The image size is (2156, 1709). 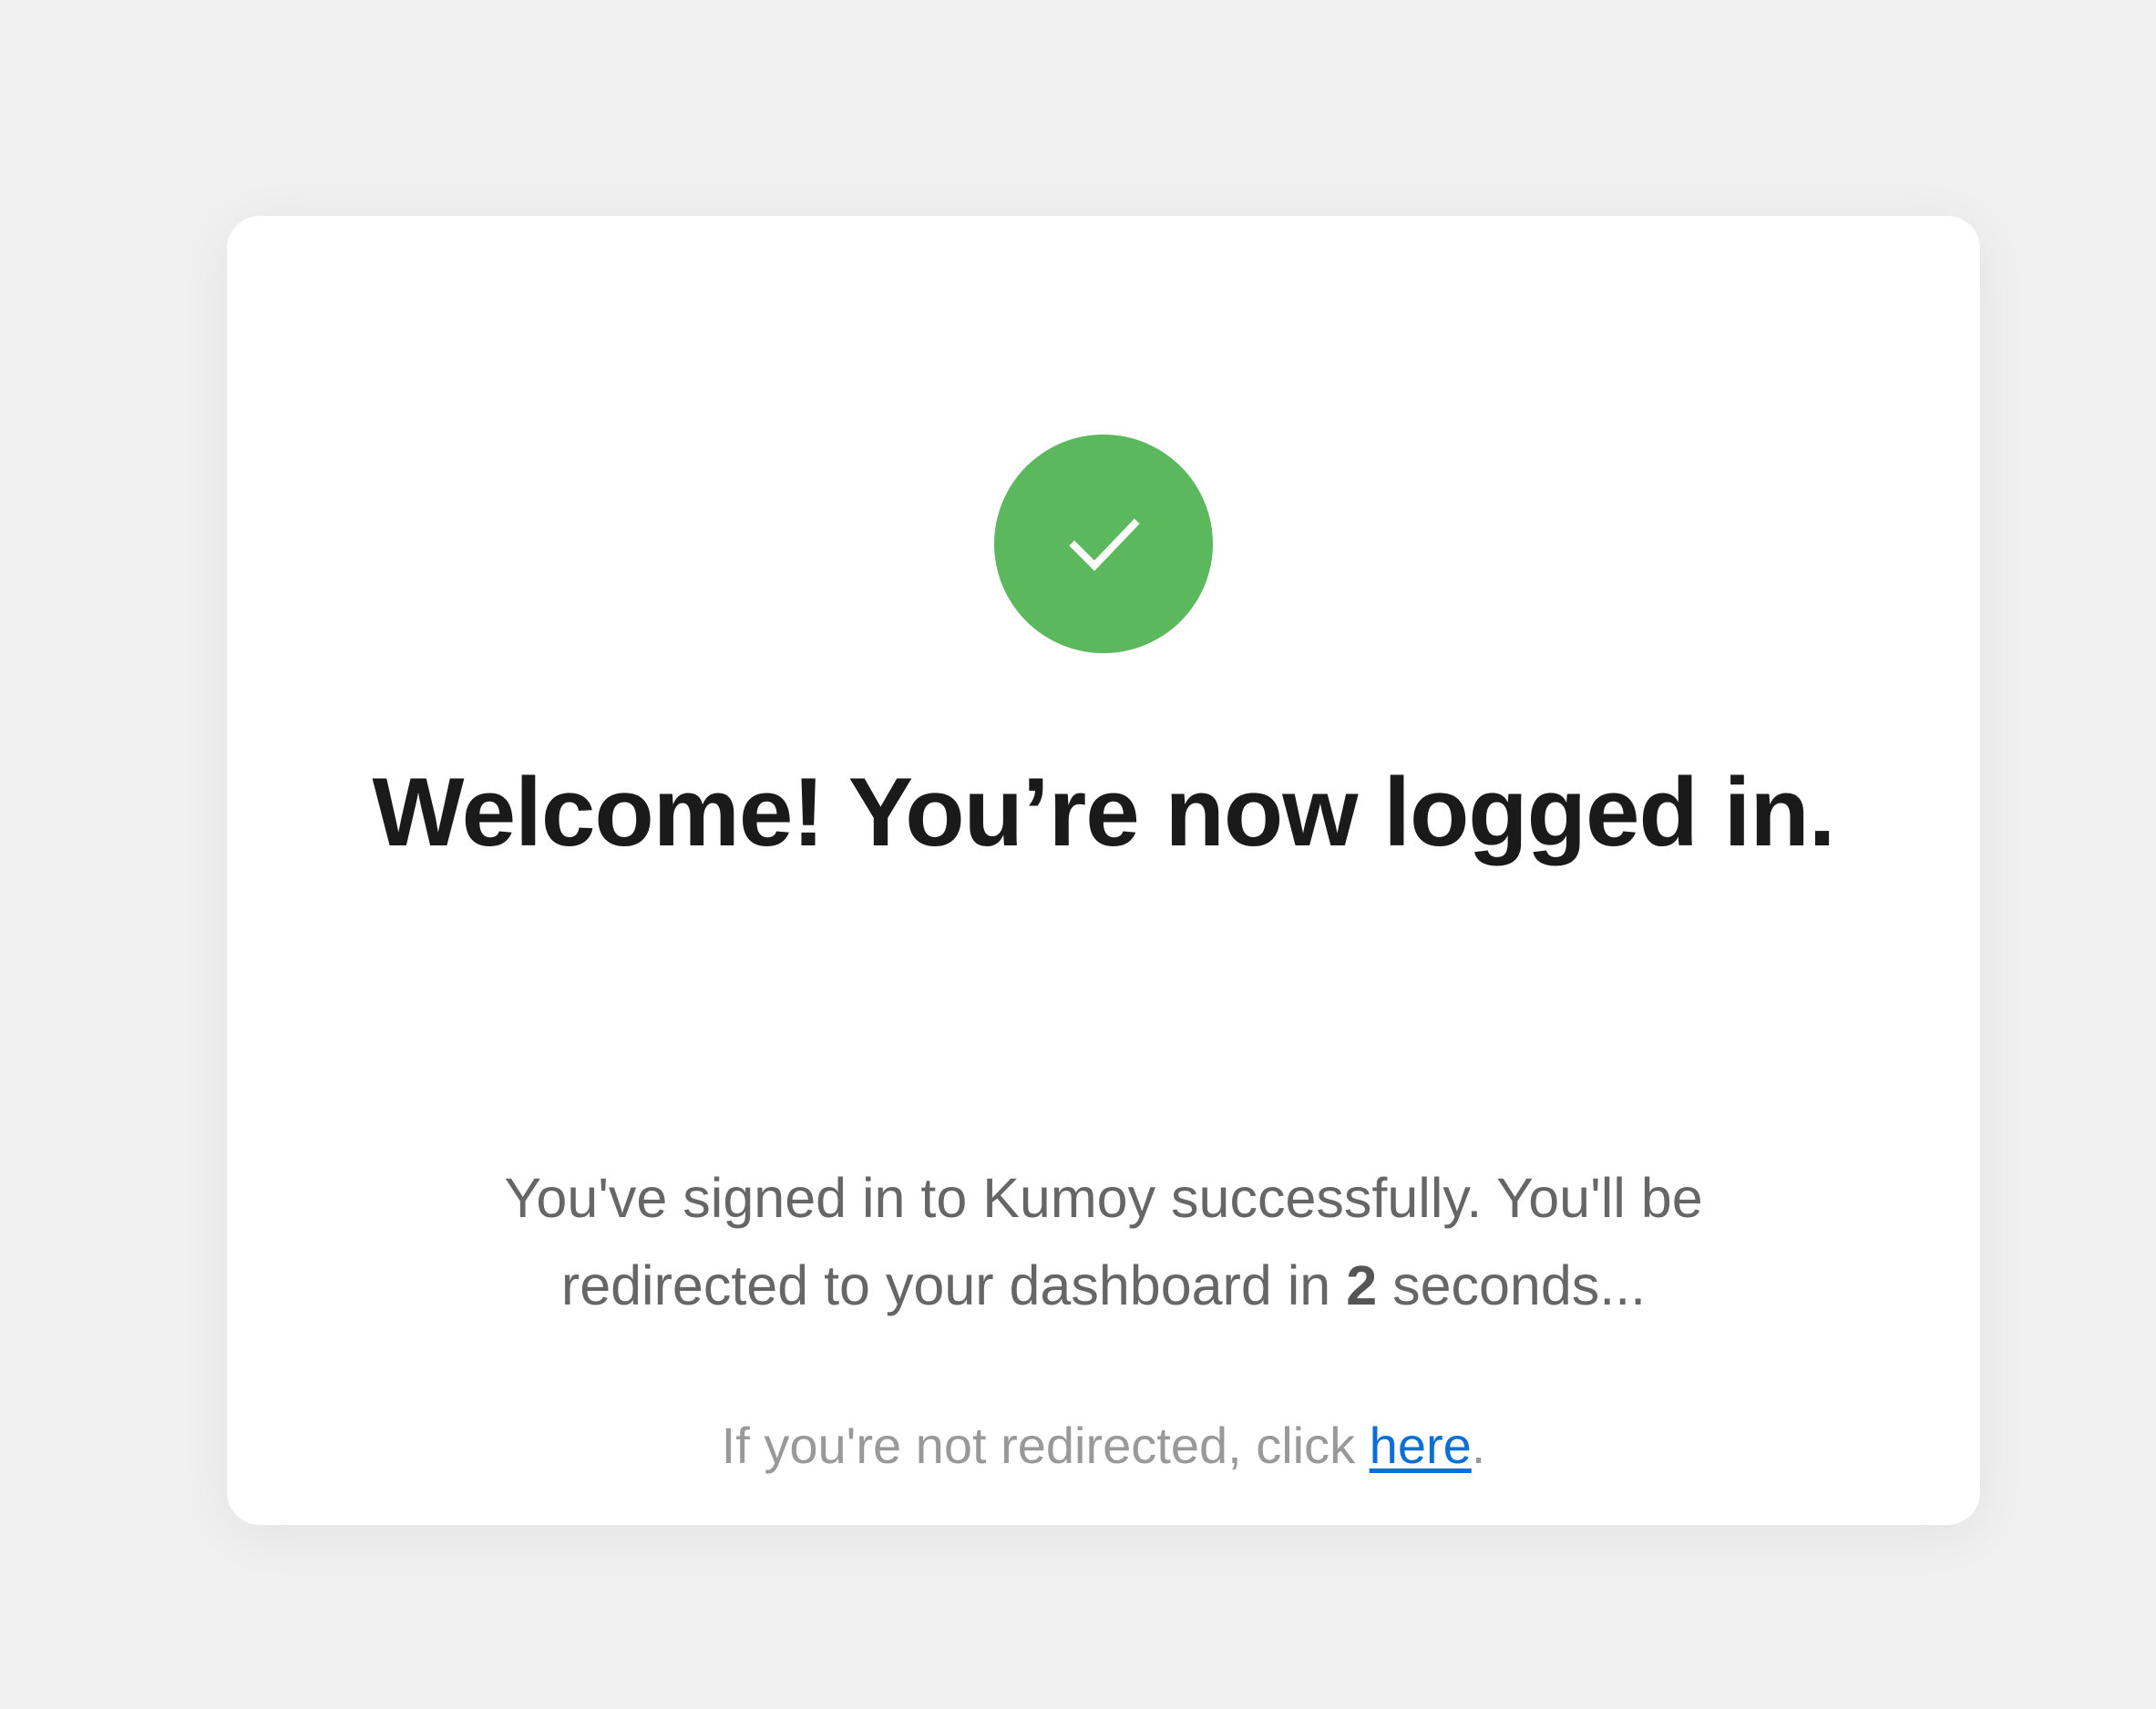 I want to click on fallback-text: If you're not redirected, click, so click(x=1045, y=1445).